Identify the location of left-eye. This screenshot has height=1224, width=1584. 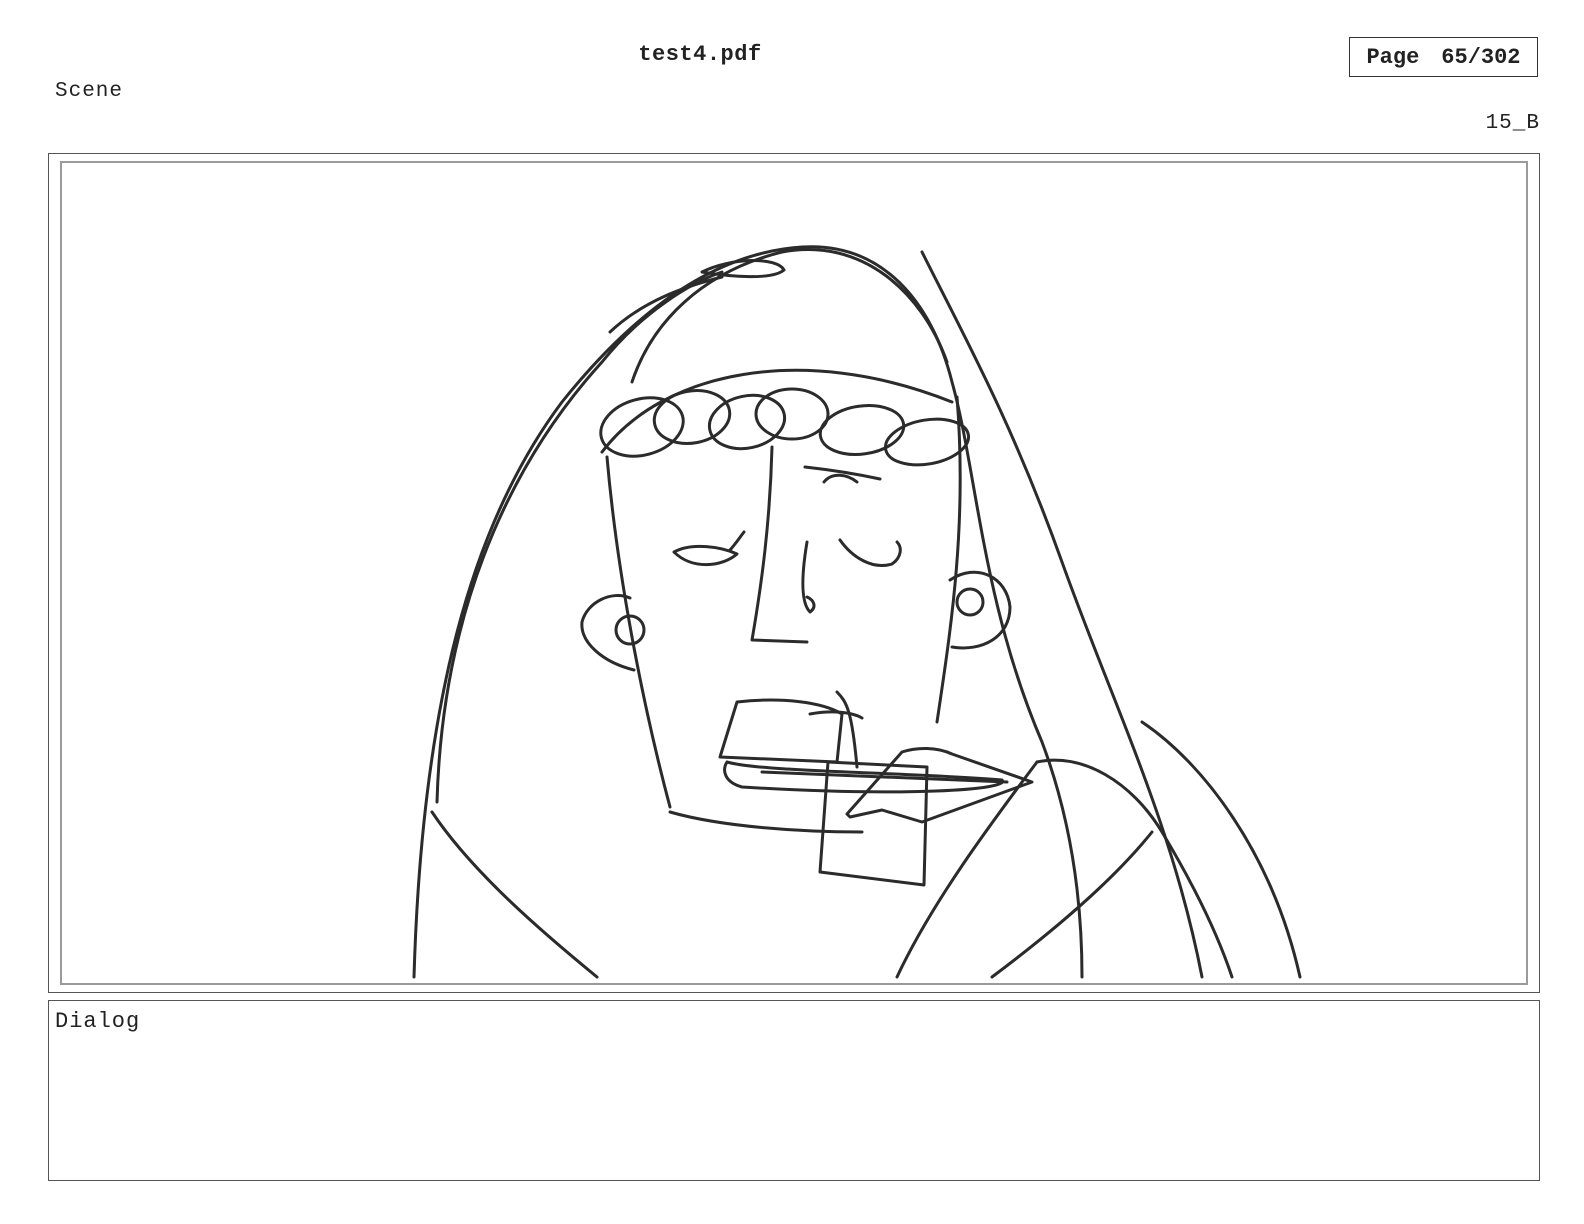
(705, 555).